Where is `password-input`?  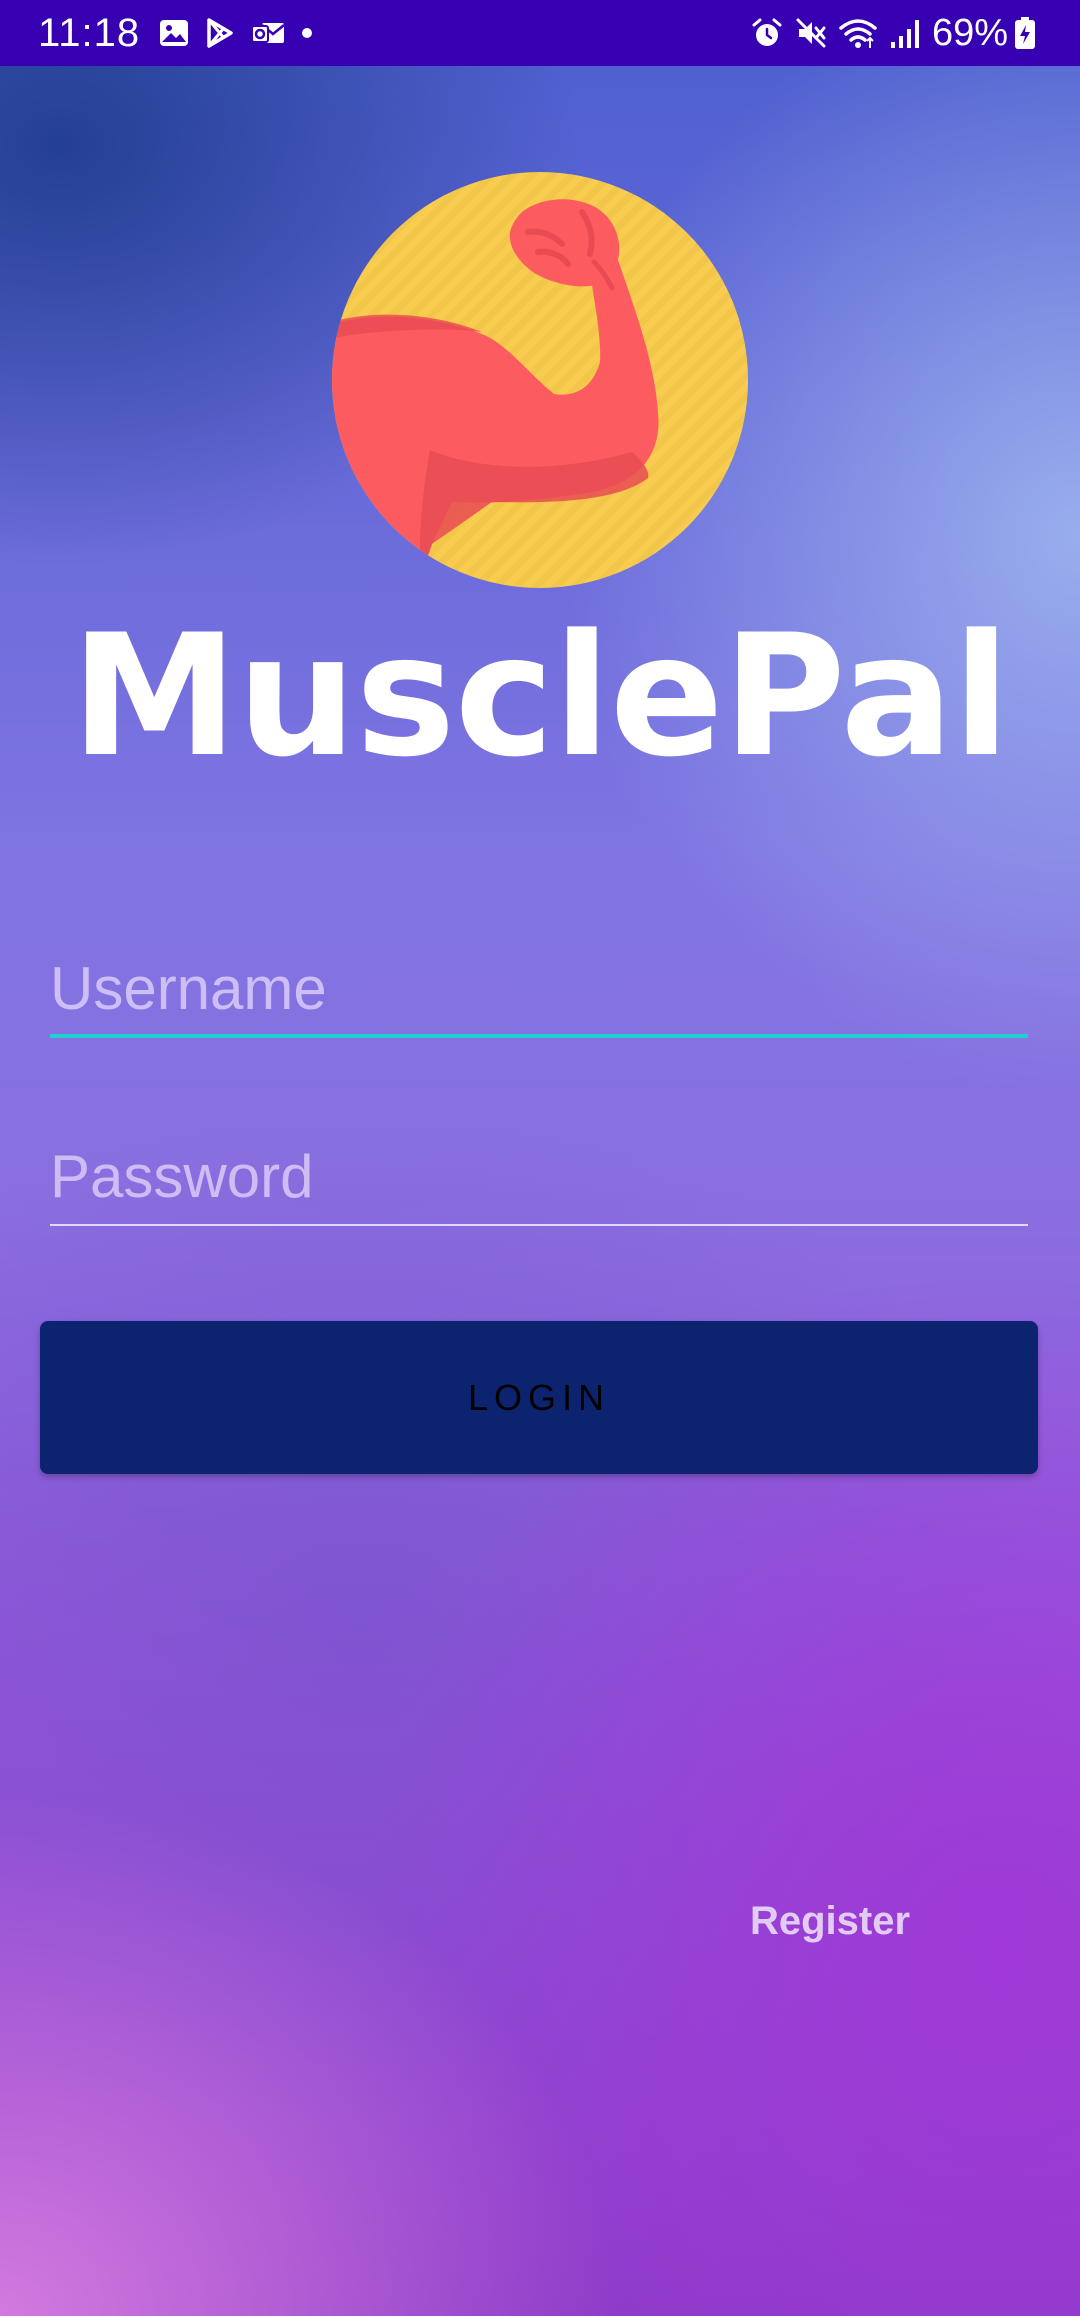 password-input is located at coordinates (539, 1176).